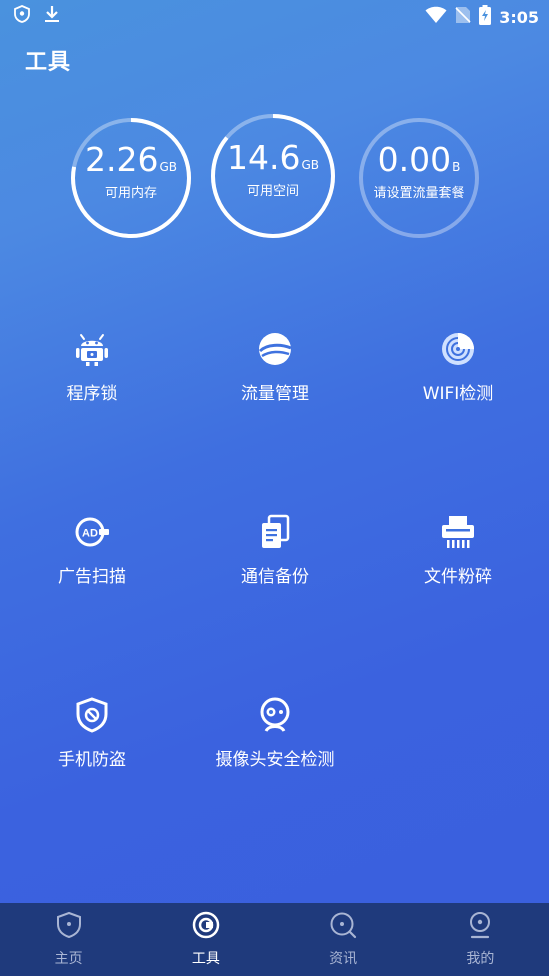 This screenshot has width=549, height=976. I want to click on shredder-icon, so click(458, 532).